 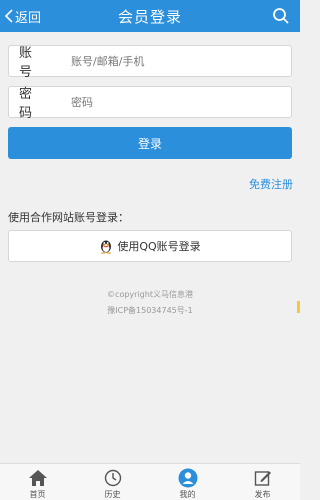 I want to click on tab-mine: 我的, so click(x=187, y=482).